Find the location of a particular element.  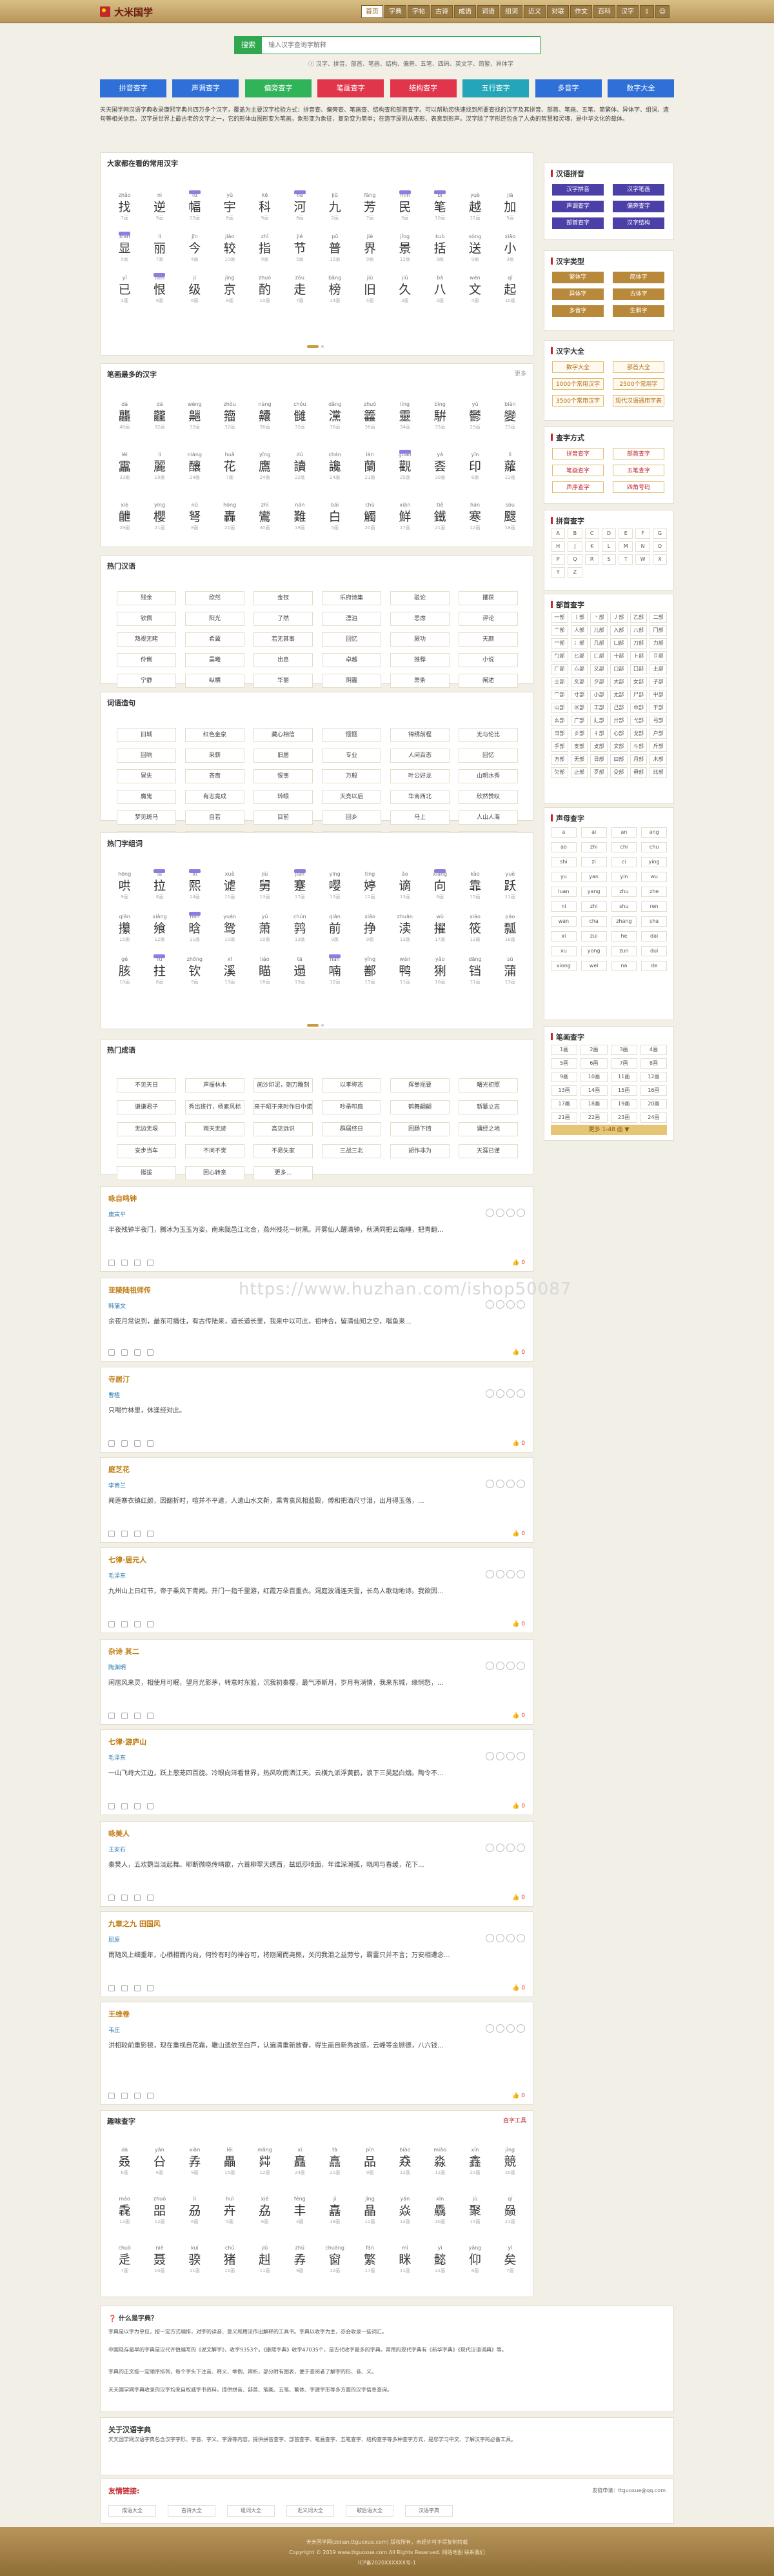

word-item: 天涯已谨 is located at coordinates (489, 1151).